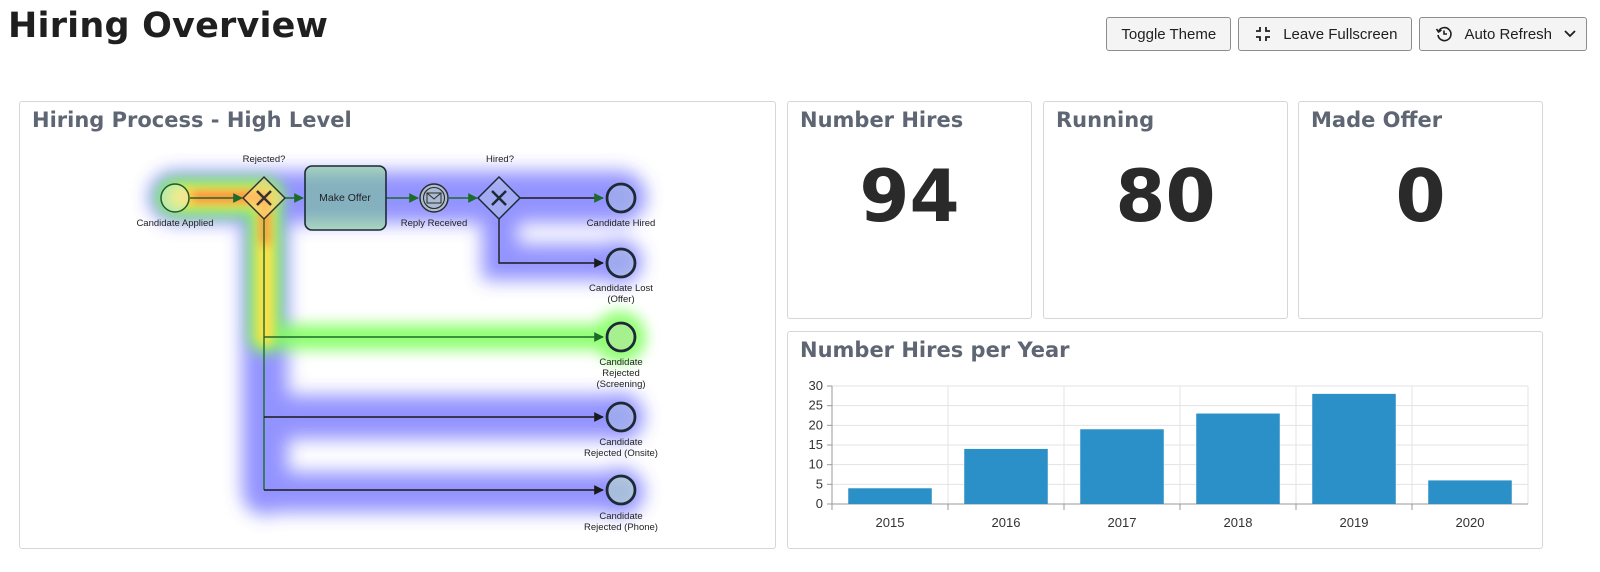  I want to click on end-event-rejected-screening, so click(621, 337).